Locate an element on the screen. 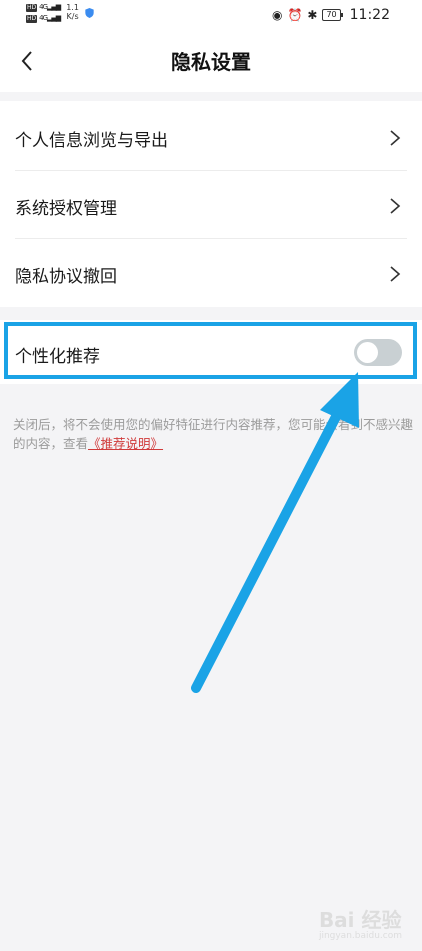  battery-icon: 70 is located at coordinates (332, 15).